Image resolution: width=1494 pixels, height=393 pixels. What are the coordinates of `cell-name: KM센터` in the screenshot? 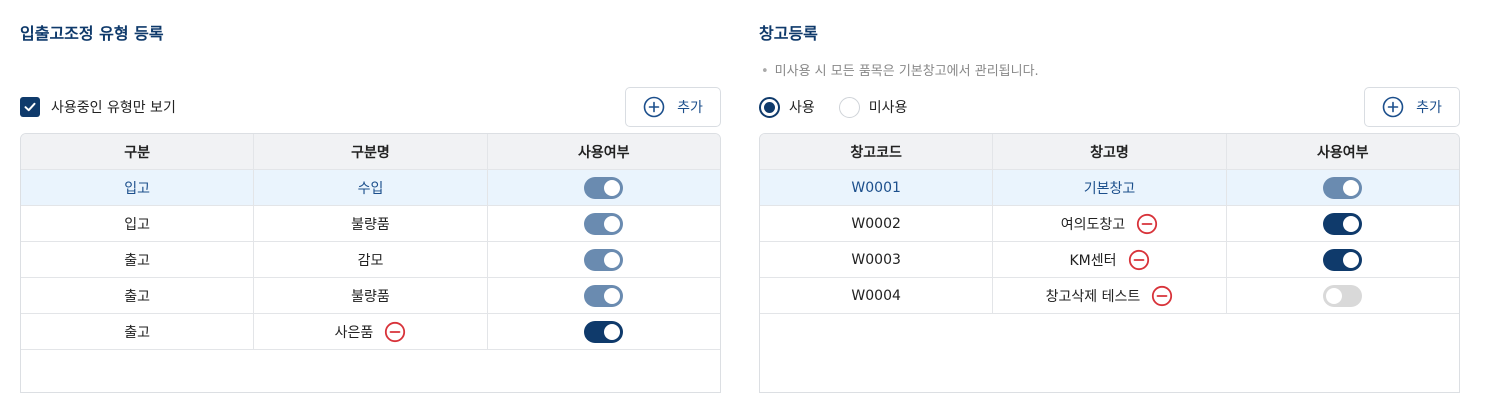 It's located at (1110, 259).